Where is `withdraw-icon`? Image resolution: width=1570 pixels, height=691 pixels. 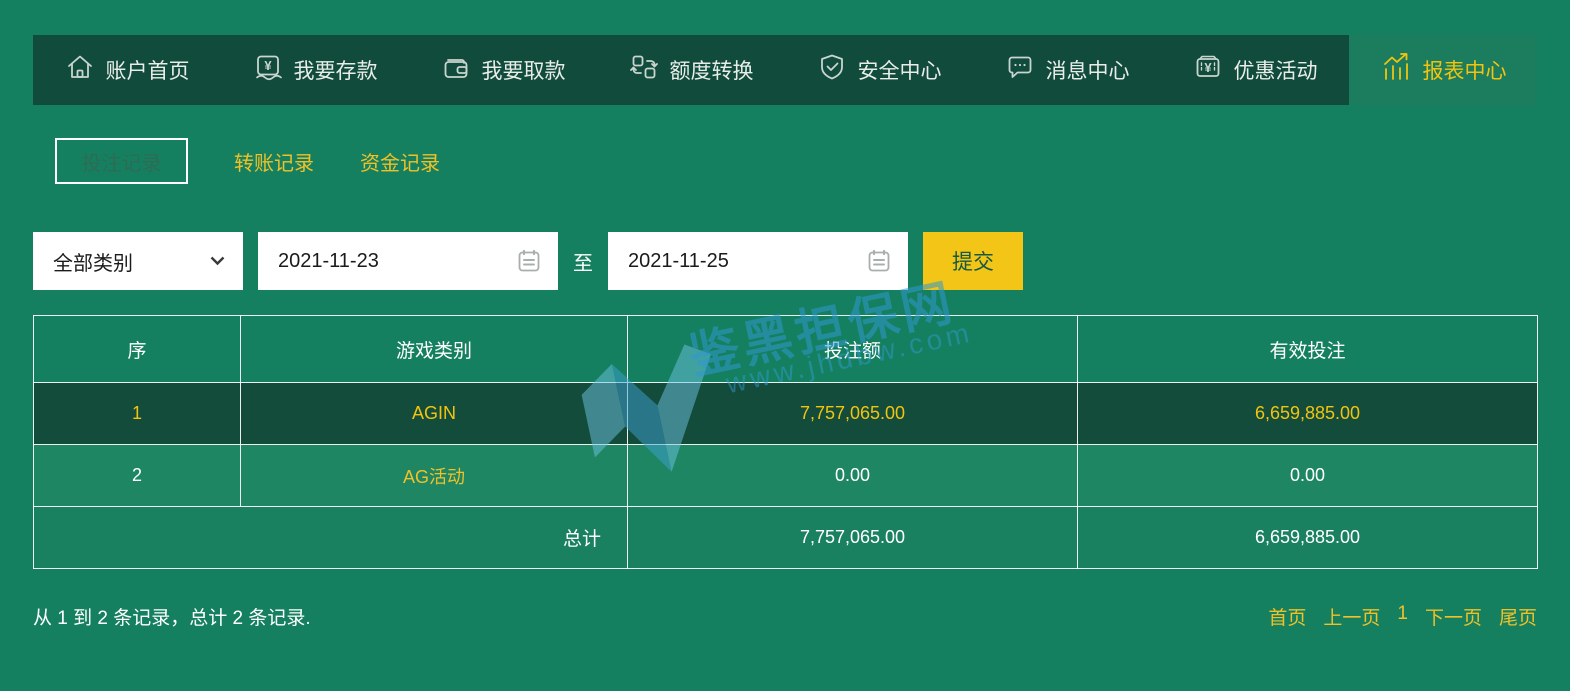
withdraw-icon is located at coordinates (456, 70).